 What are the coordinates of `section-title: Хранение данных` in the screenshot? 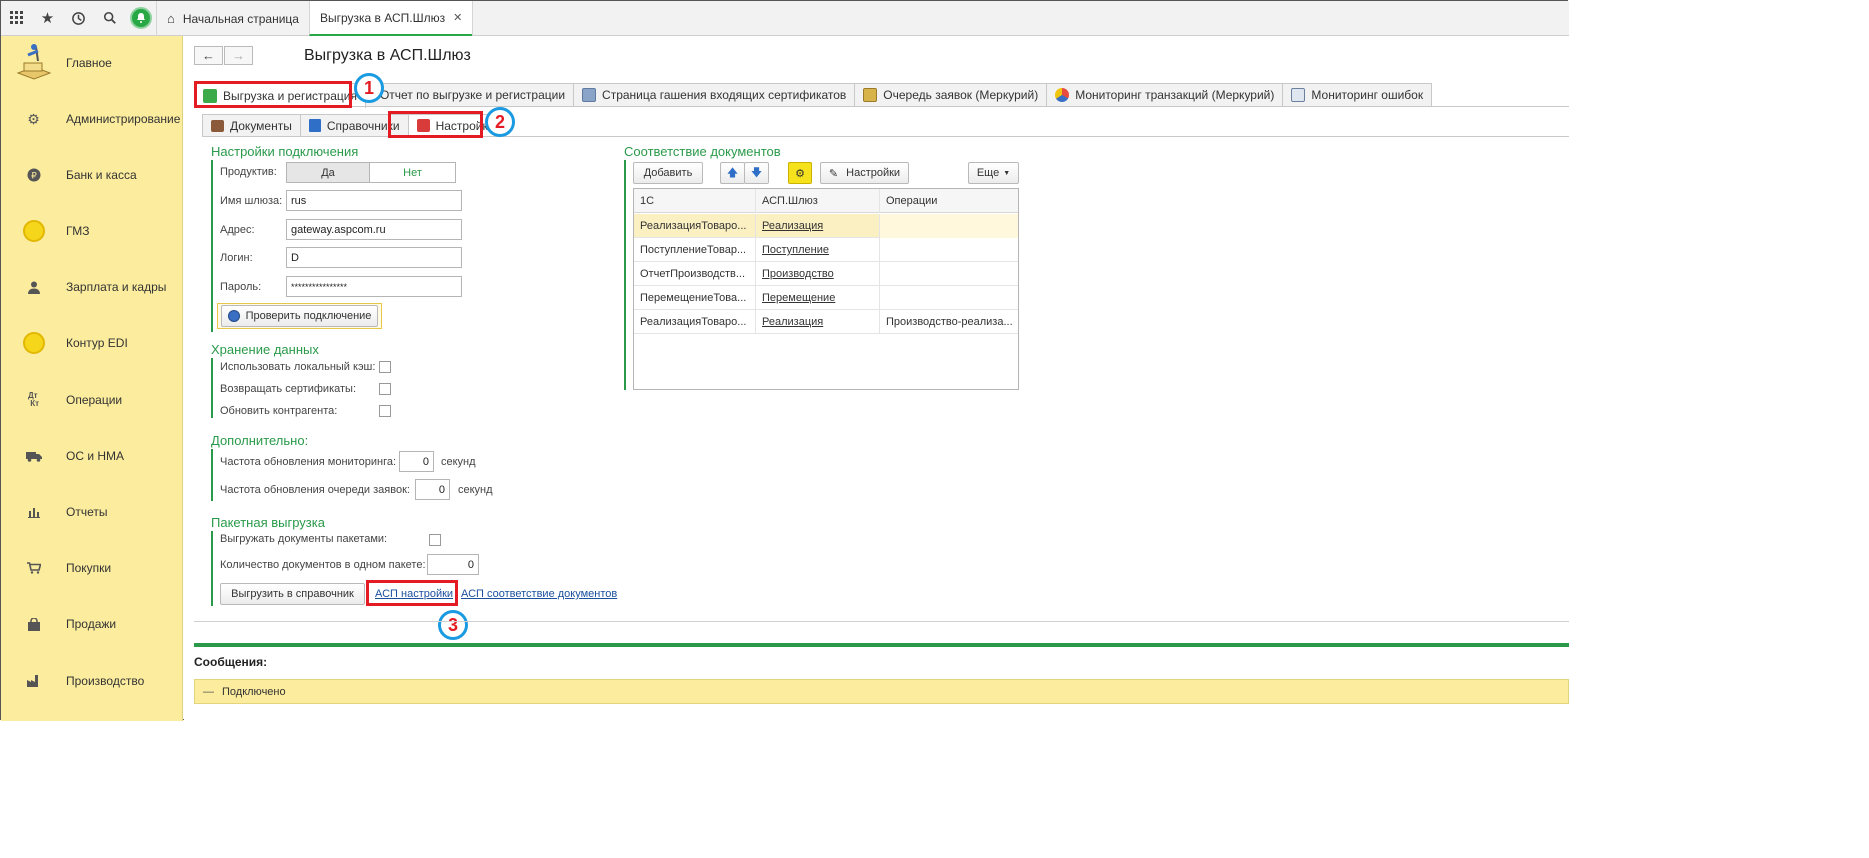 It's located at (265, 349).